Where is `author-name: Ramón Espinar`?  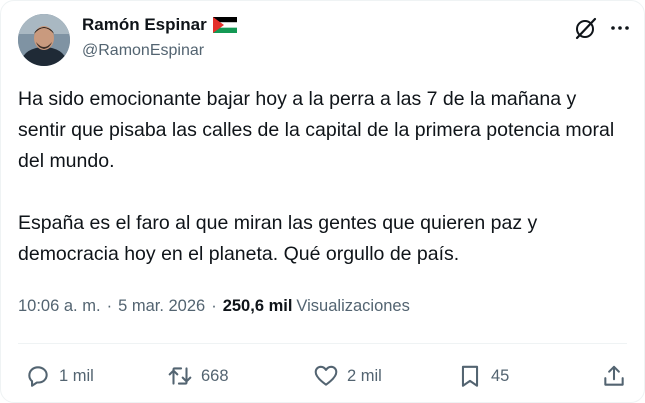 author-name: Ramón Espinar is located at coordinates (144, 25).